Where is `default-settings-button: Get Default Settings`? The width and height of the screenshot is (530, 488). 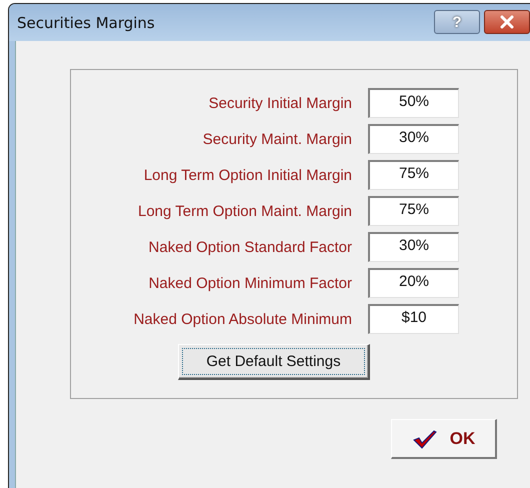
default-settings-button: Get Default Settings is located at coordinates (274, 362).